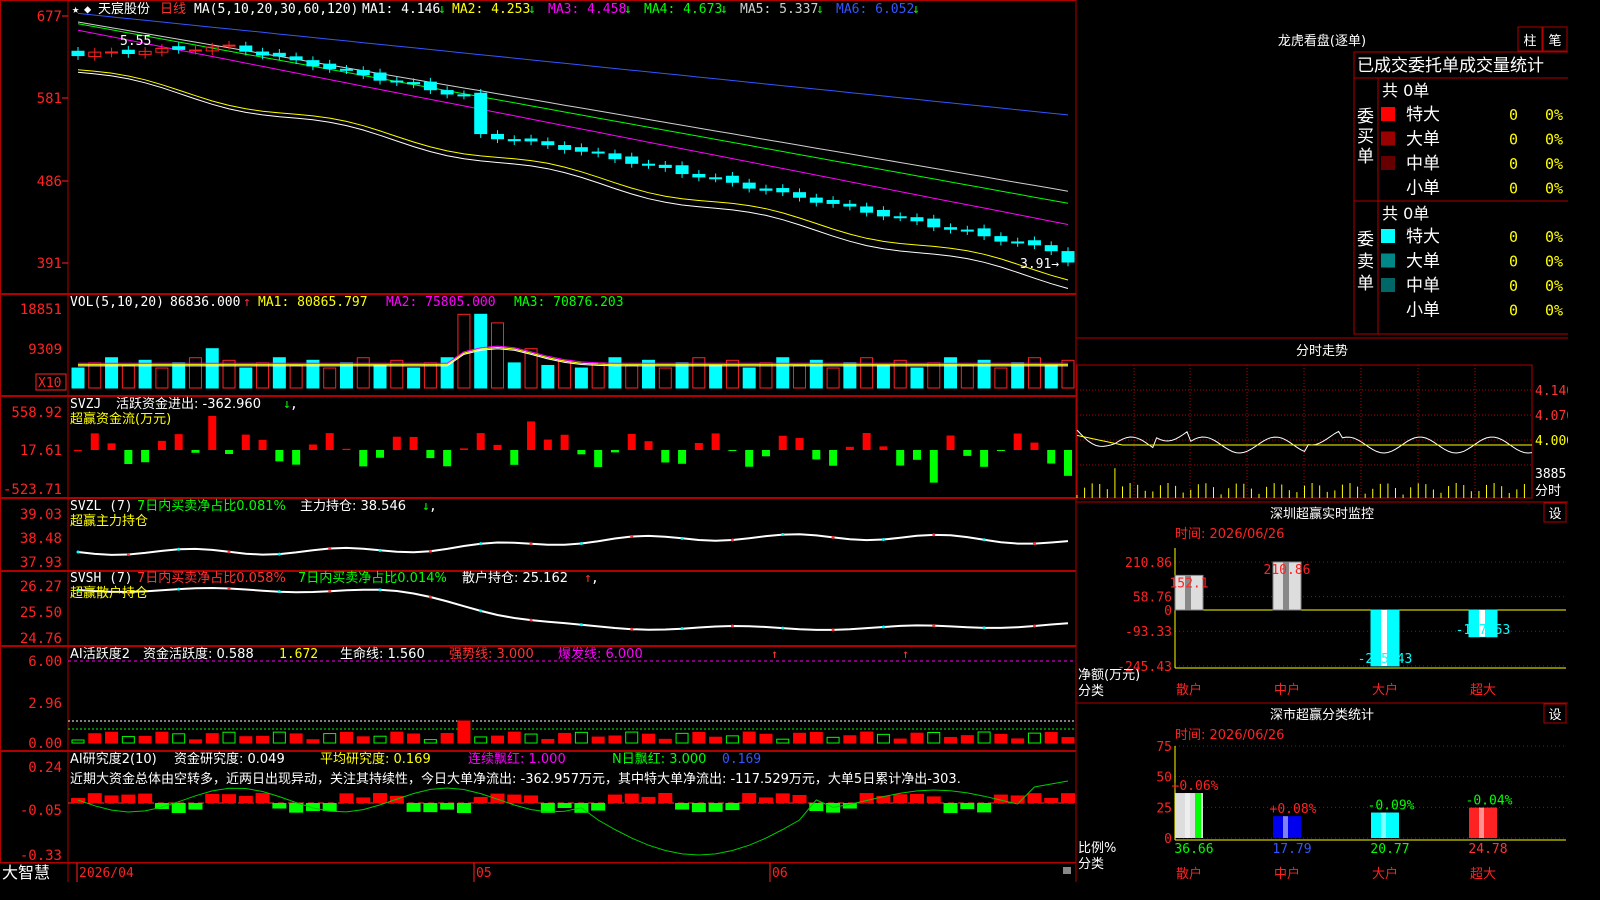 This screenshot has height=900, width=1600. I want to click on vol-tick: 18851, so click(41, 310).